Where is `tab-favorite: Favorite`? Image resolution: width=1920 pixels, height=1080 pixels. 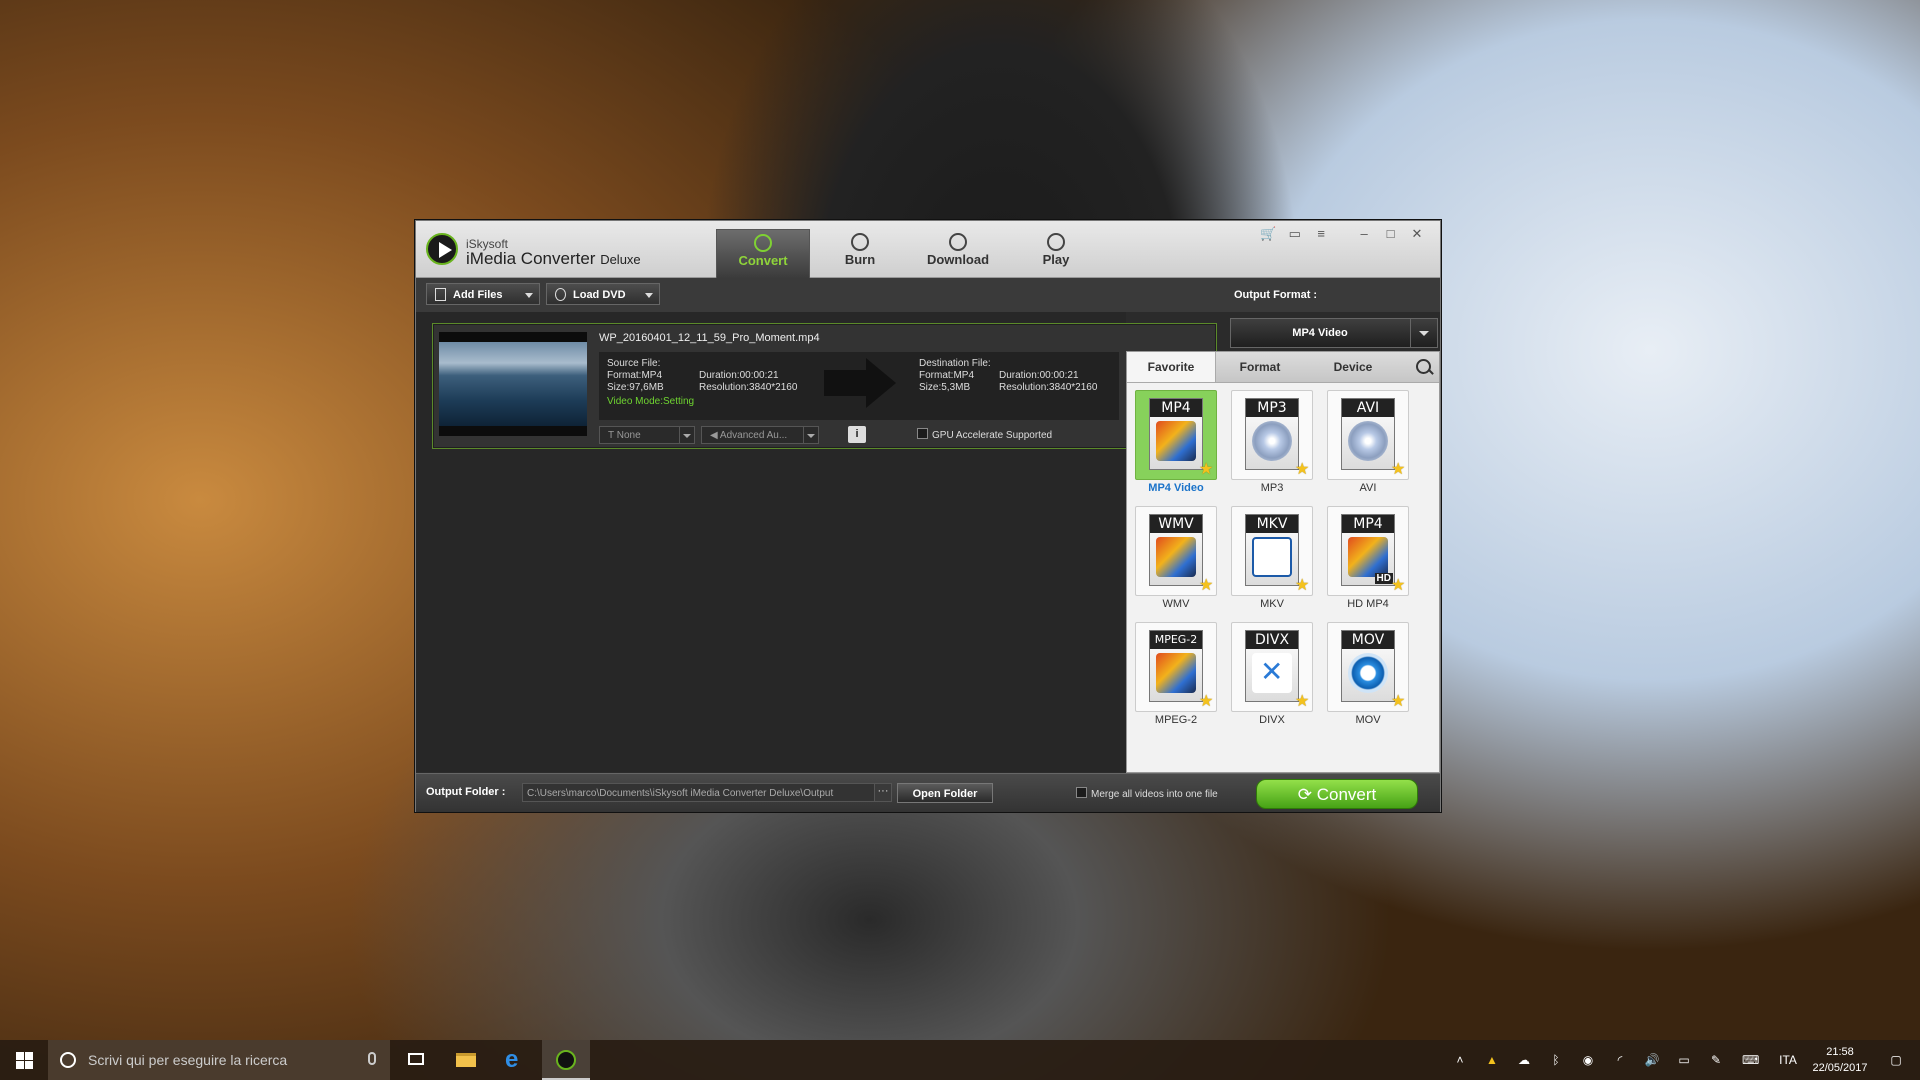 tab-favorite: Favorite is located at coordinates (1171, 367).